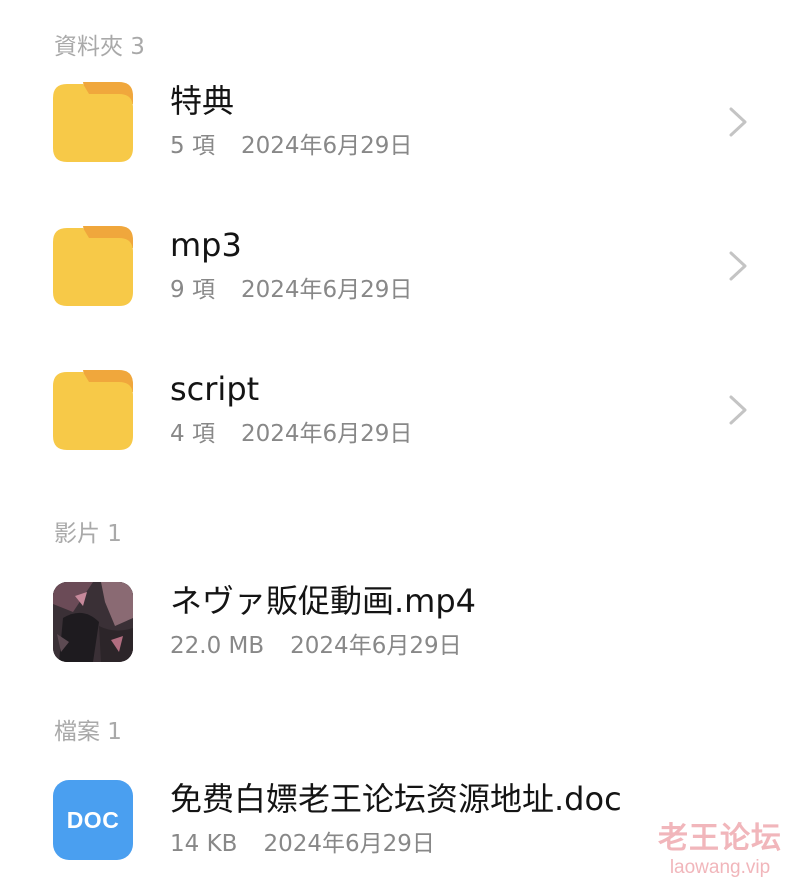 The image size is (800, 891). What do you see at coordinates (215, 389) in the screenshot?
I see `folder-name: script` at bounding box center [215, 389].